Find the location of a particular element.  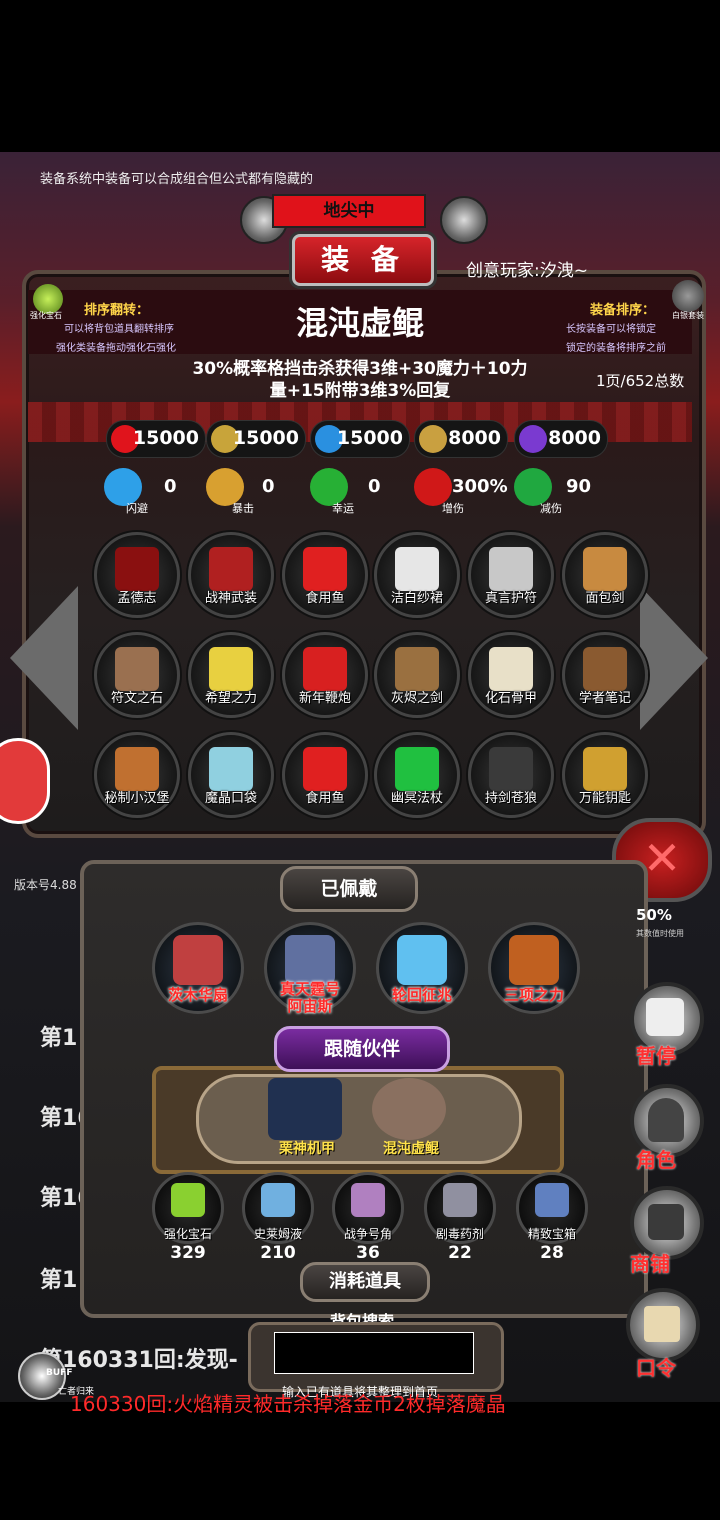

equipment-slot: 符文之石 is located at coordinates (137, 675).